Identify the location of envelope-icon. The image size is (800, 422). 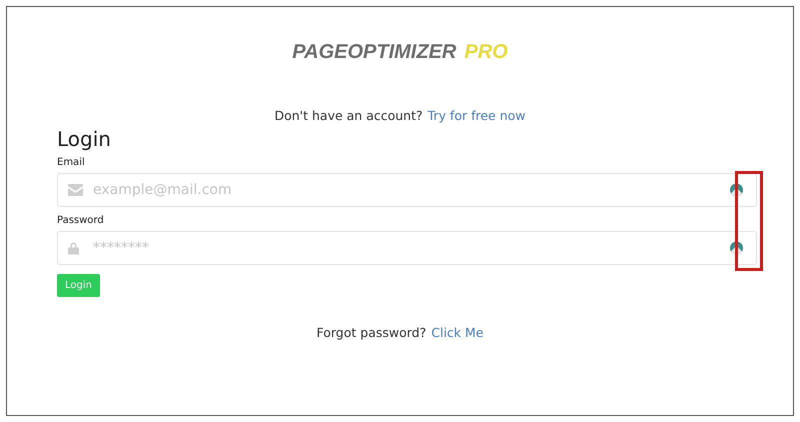
(75, 190).